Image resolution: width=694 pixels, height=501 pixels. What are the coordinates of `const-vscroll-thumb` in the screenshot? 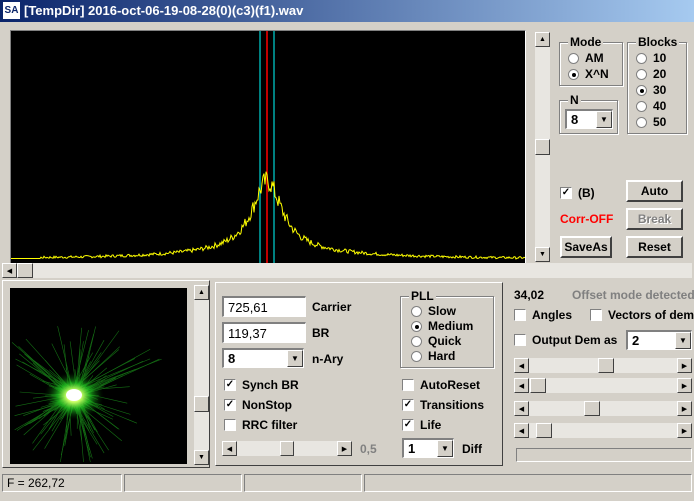 It's located at (201, 404).